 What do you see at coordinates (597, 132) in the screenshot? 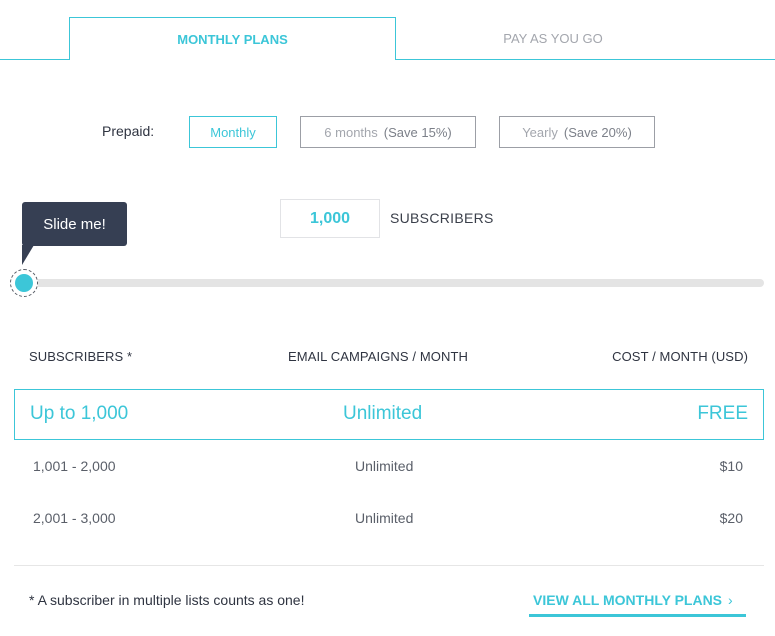
I see `savings-label: (Save 20%)` at bounding box center [597, 132].